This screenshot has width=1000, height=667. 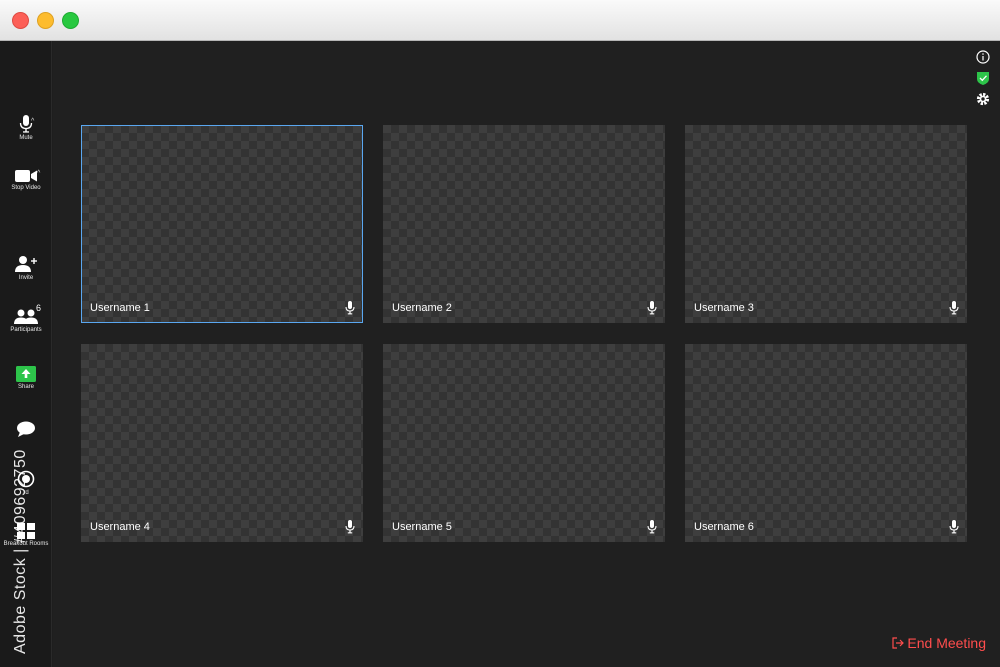 I want to click on participants-button: Participants 6, so click(x=26, y=318).